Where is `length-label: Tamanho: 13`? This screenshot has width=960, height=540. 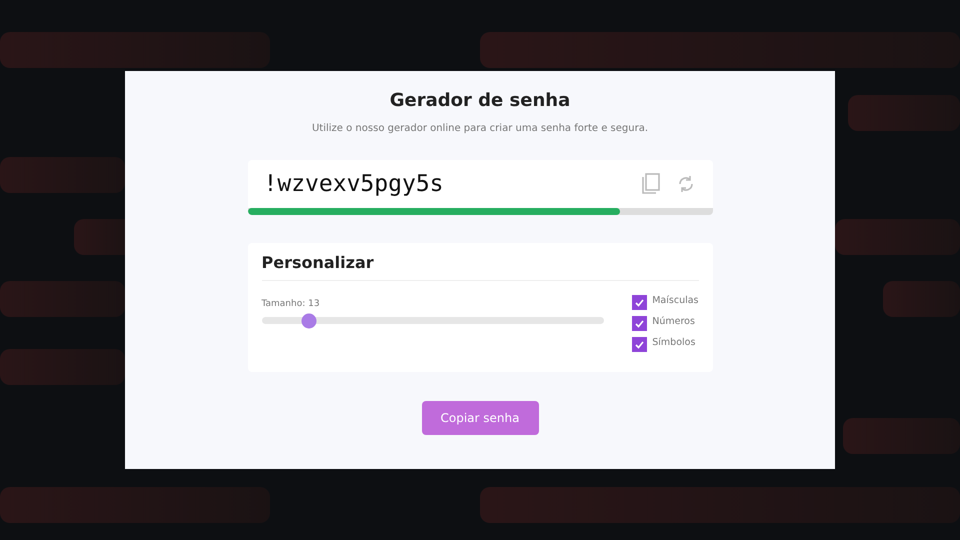
length-label: Tamanho: 13 is located at coordinates (291, 304).